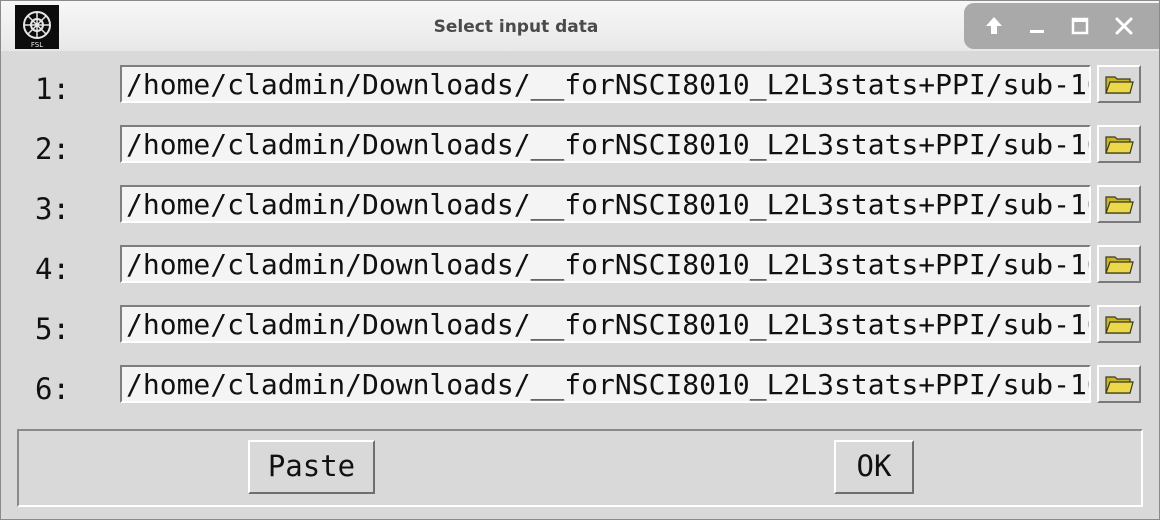 Image resolution: width=1160 pixels, height=520 pixels. I want to click on window-title: Select input data, so click(516, 27).